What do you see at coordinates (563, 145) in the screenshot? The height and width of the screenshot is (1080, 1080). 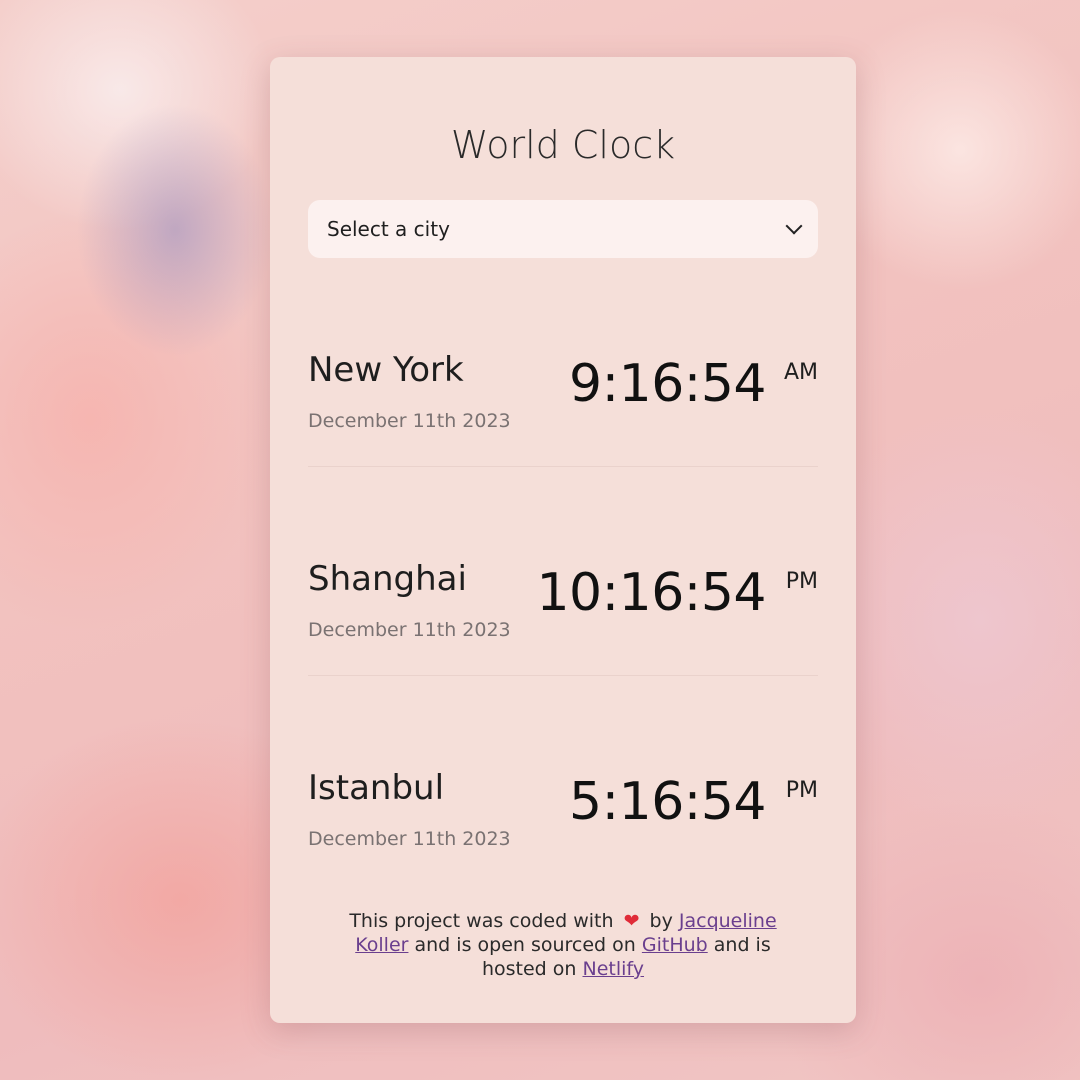 I see `page-title: World Clock` at bounding box center [563, 145].